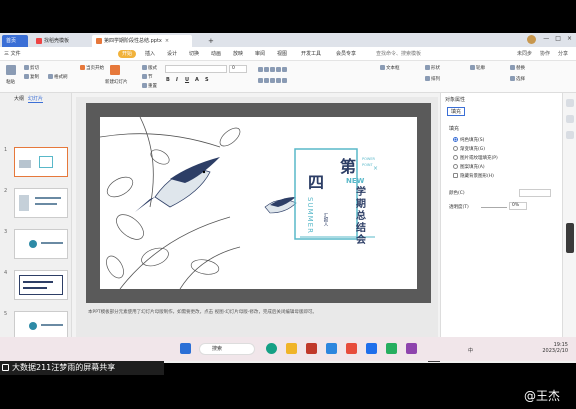  I want to click on bold-button: B, so click(168, 80).